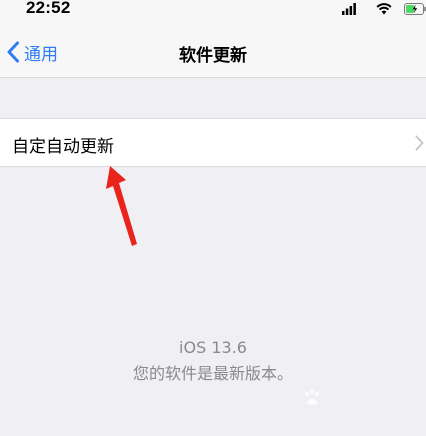  Describe the element at coordinates (415, 9) in the screenshot. I see `battery-icon` at that location.